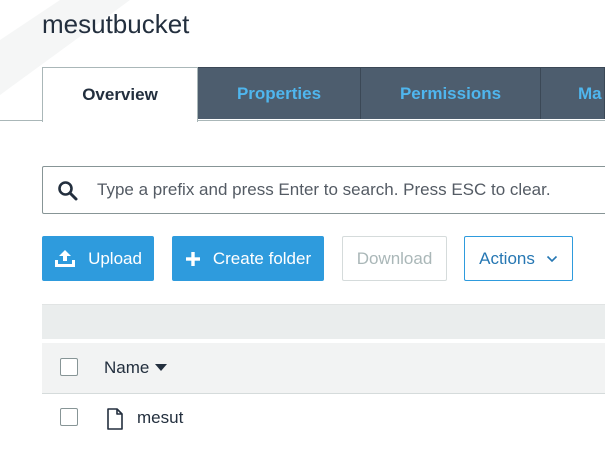 This screenshot has width=605, height=464. I want to click on download-button: Download, so click(394, 258).